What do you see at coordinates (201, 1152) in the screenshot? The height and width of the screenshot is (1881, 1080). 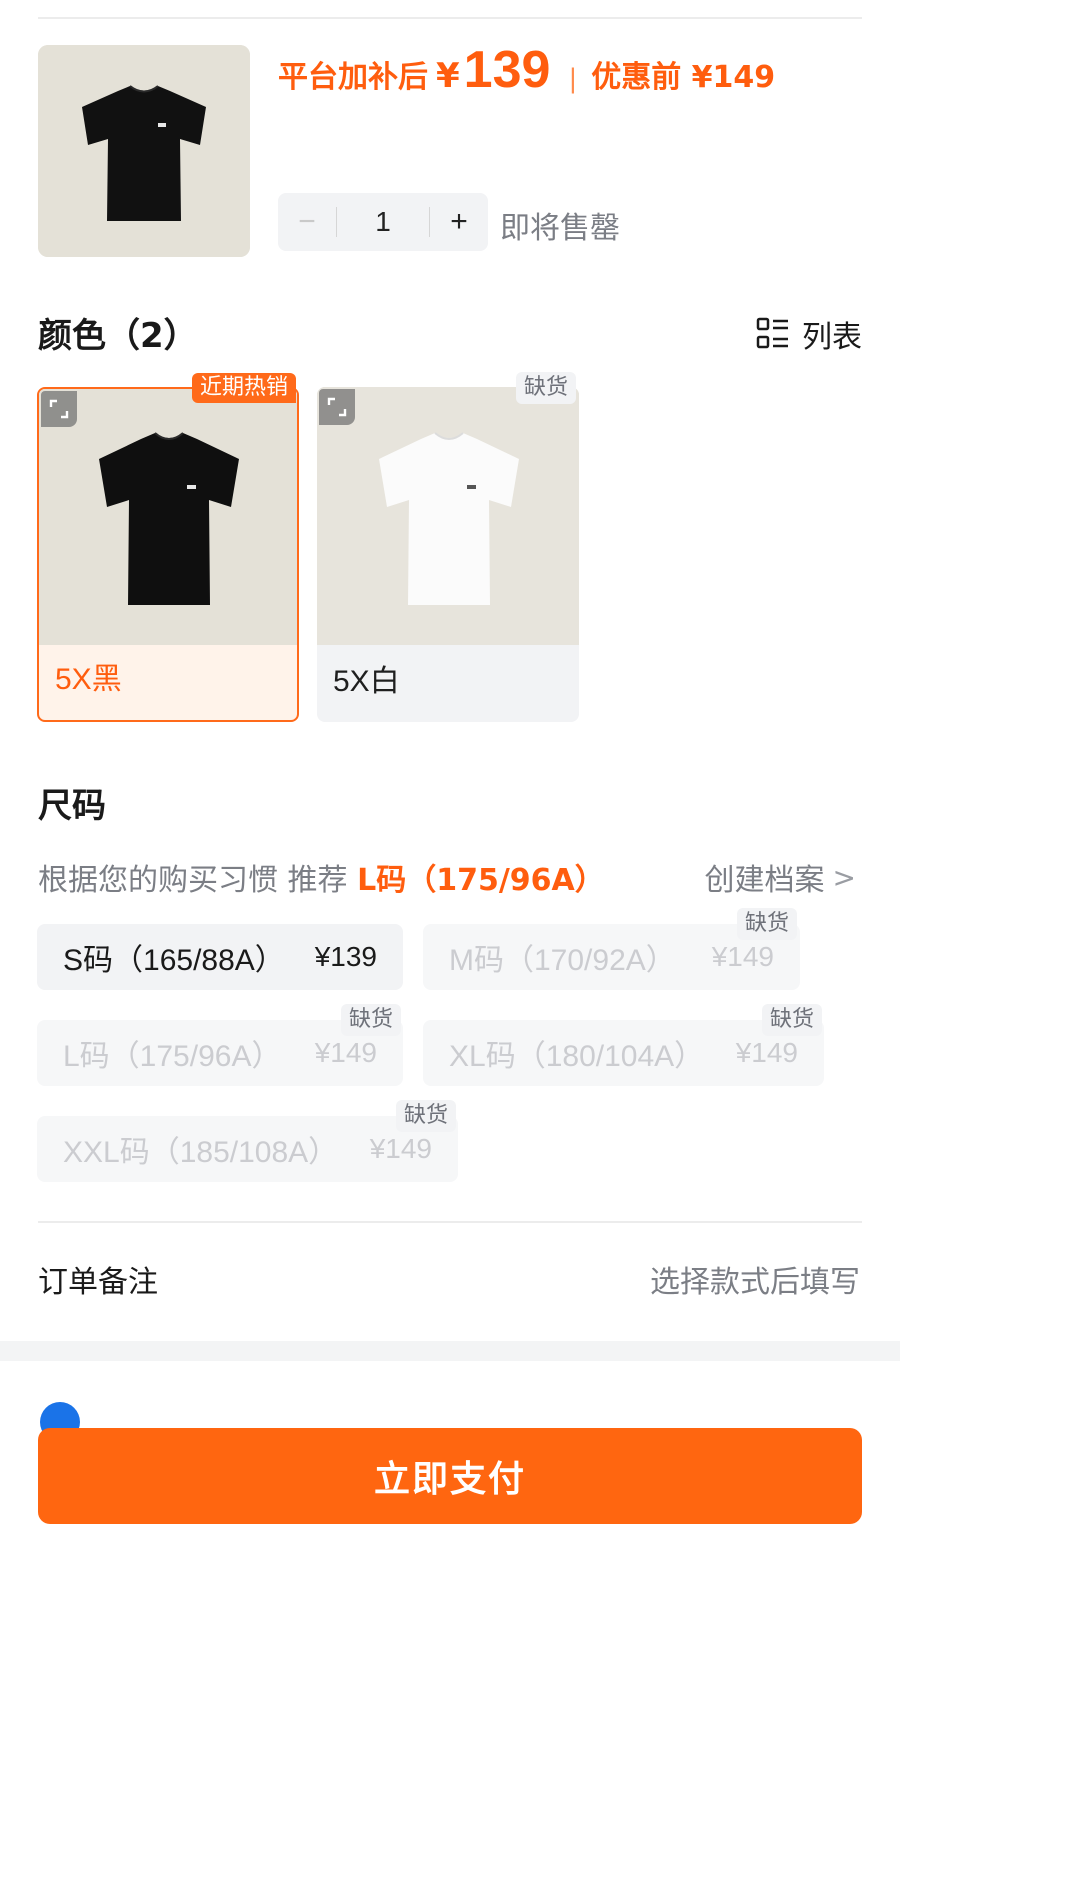 I see `size-option-name: XXL码（185/108A）` at bounding box center [201, 1152].